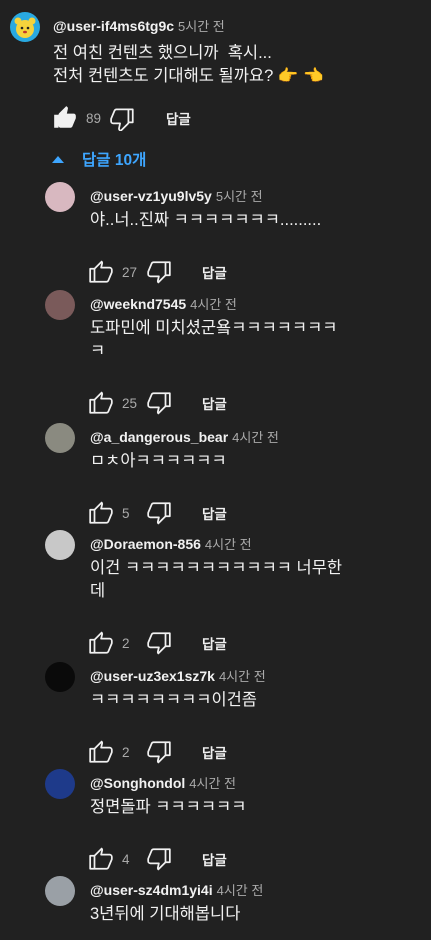 The image size is (431, 940). What do you see at coordinates (130, 403) in the screenshot?
I see `like-count: 25` at bounding box center [130, 403].